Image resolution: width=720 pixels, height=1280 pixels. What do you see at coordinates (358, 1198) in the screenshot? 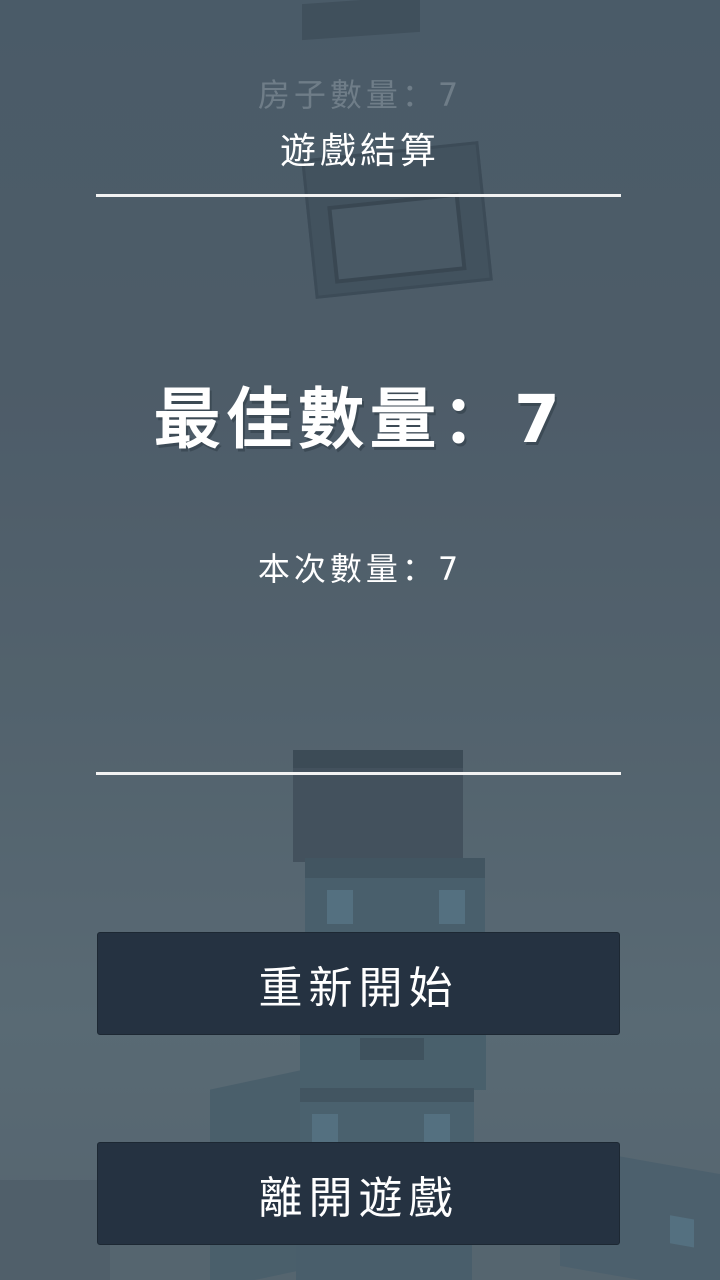
I see `quit-button-label: 離開遊戲` at bounding box center [358, 1198].